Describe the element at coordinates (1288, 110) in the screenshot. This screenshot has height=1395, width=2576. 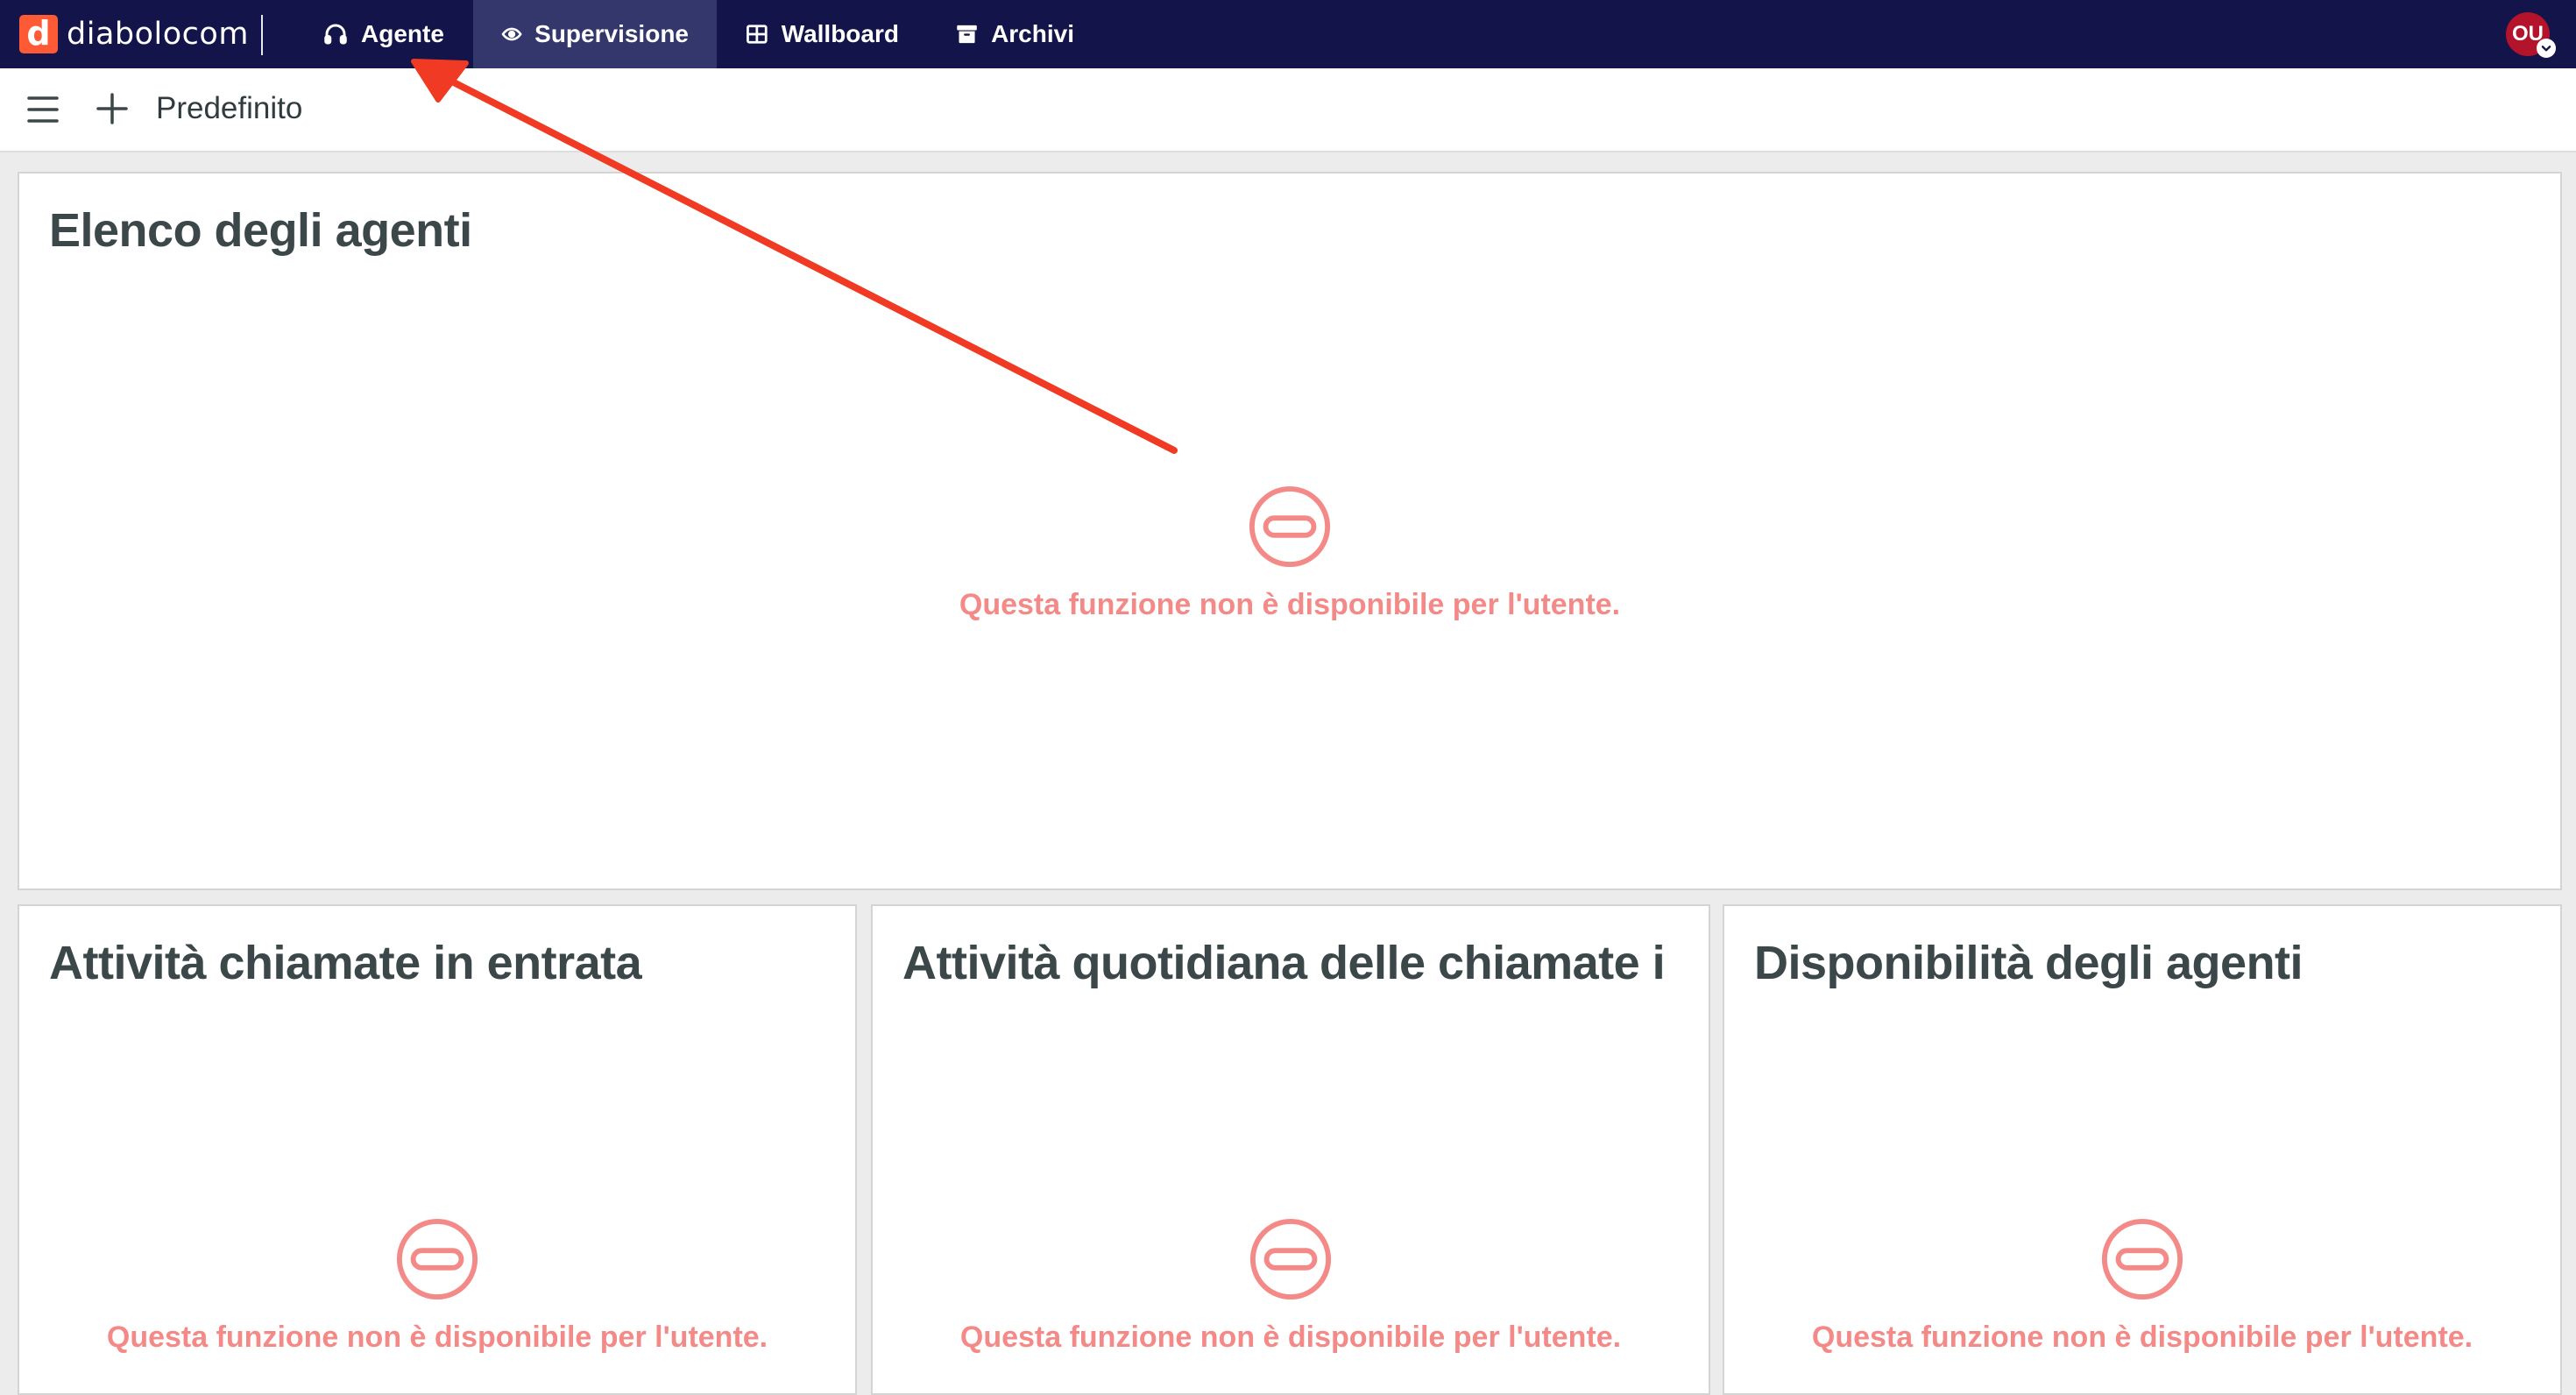
I see `dashboard-toolbar: Predefinito` at that location.